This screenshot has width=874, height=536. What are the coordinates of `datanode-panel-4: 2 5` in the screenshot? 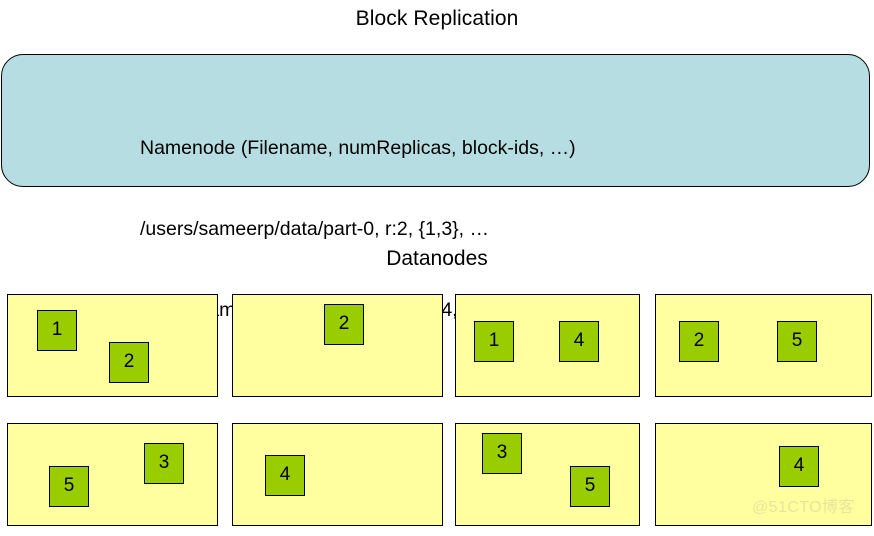 It's located at (763, 345).